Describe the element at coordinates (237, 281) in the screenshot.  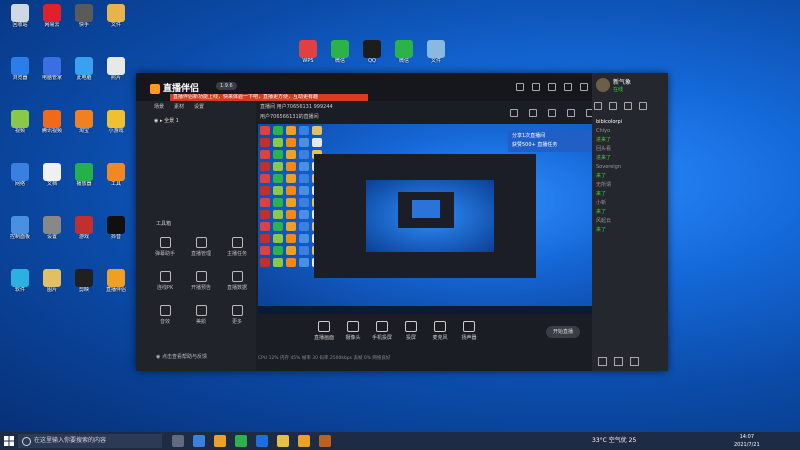
I see `tool-item: 直播数据` at that location.